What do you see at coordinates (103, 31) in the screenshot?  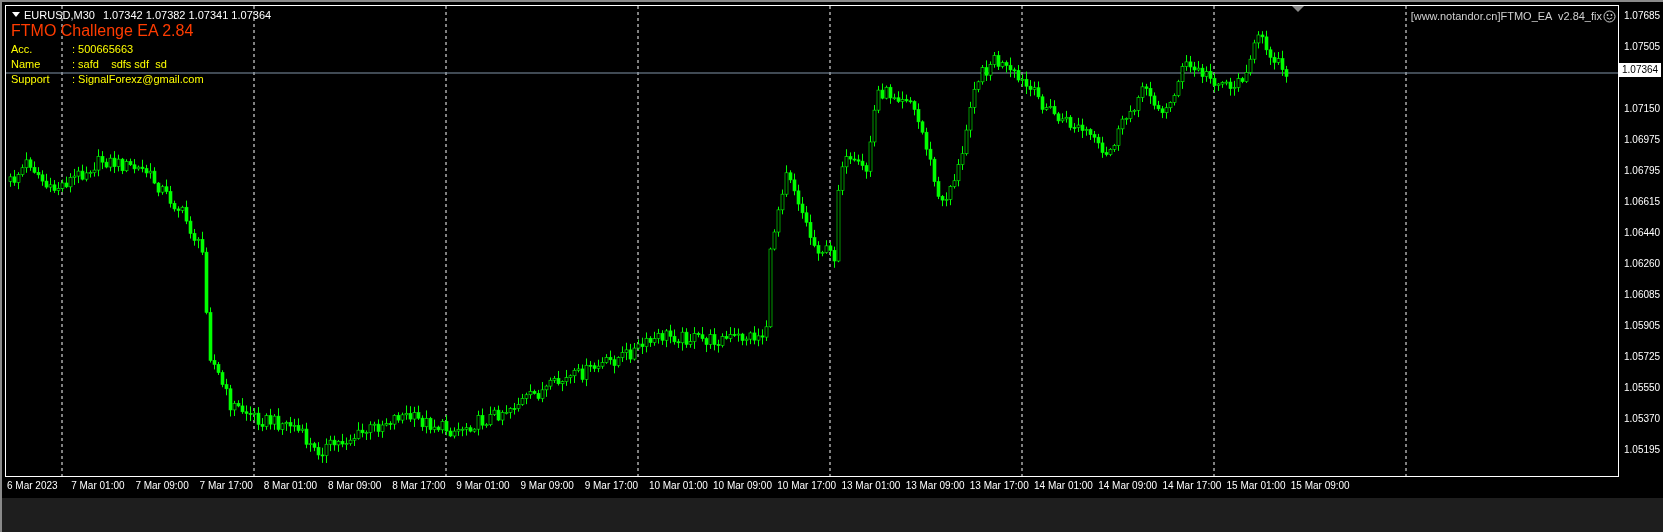 I see `ea-title: FTMO Challenge EA 2.84` at bounding box center [103, 31].